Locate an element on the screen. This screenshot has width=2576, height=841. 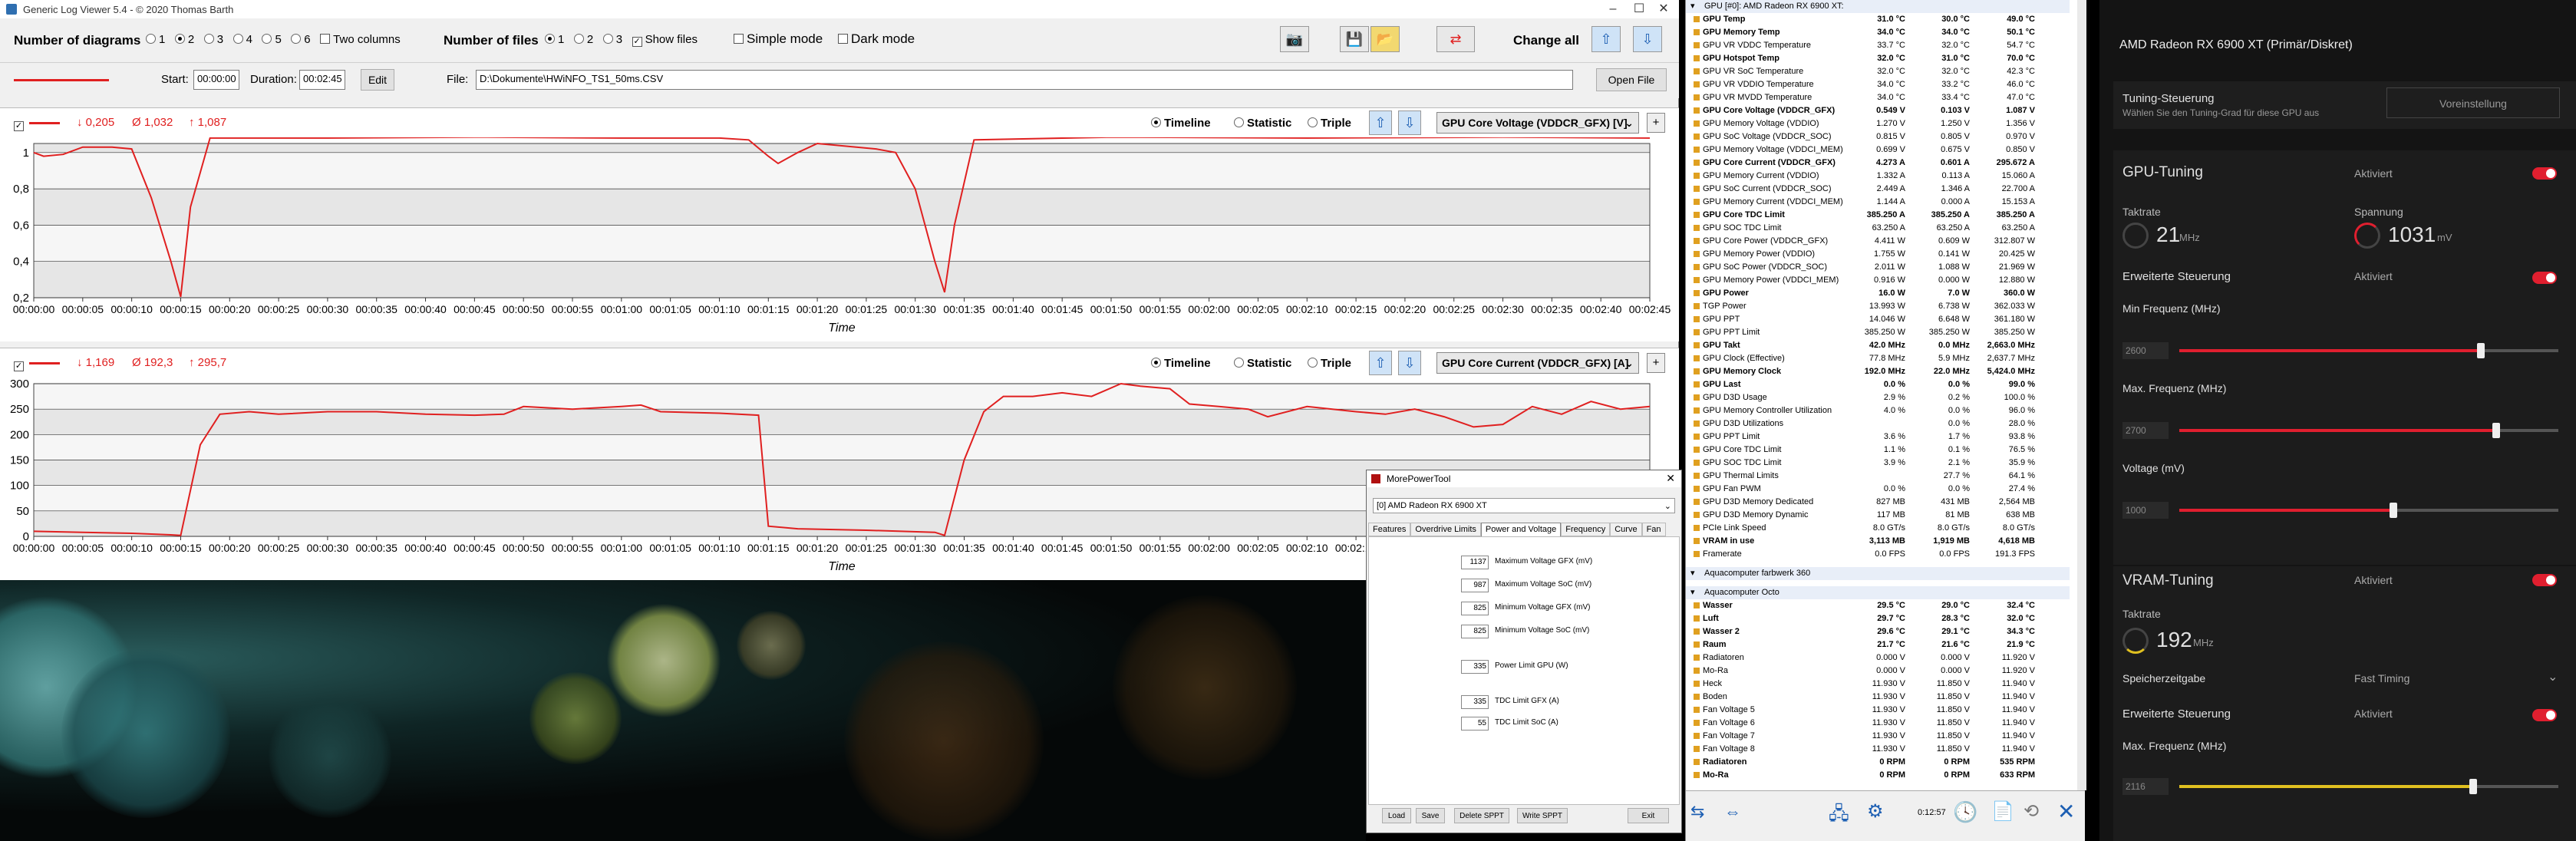
mpt-tab-power-voltage: Power and Voltage is located at coordinates (1521, 529).